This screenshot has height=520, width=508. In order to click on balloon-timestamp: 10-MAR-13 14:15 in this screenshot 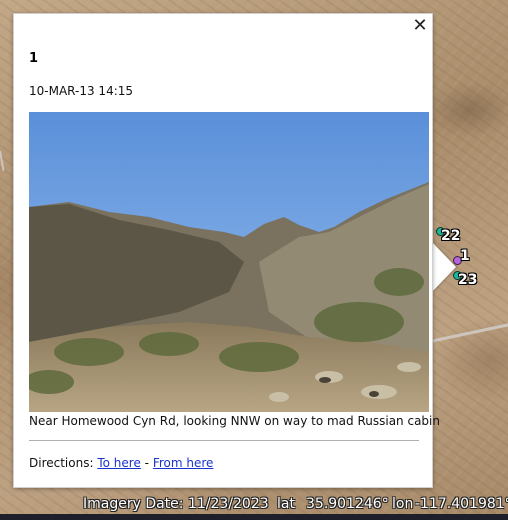, I will do `click(81, 91)`.